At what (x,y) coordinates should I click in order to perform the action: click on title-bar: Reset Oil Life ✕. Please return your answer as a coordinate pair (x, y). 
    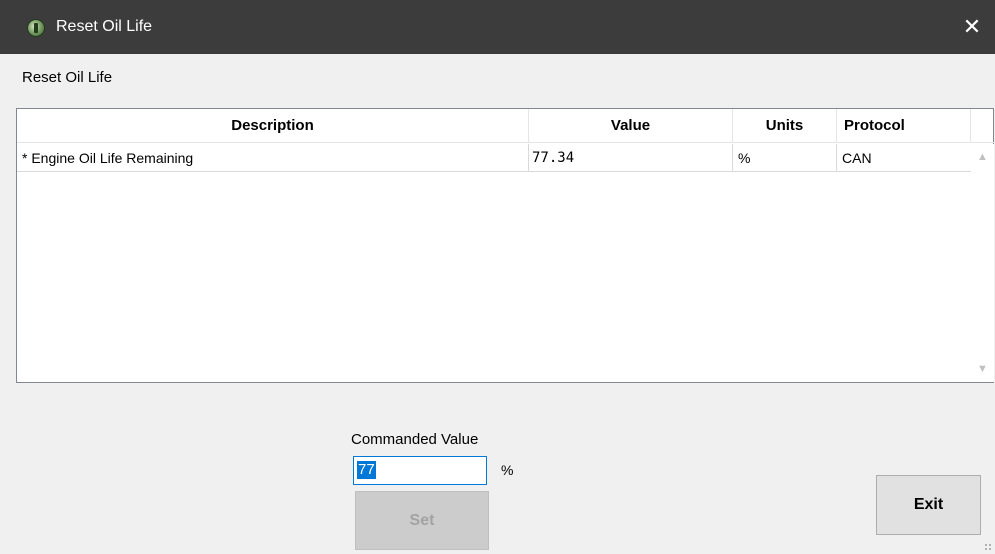
    Looking at the image, I should click on (497, 27).